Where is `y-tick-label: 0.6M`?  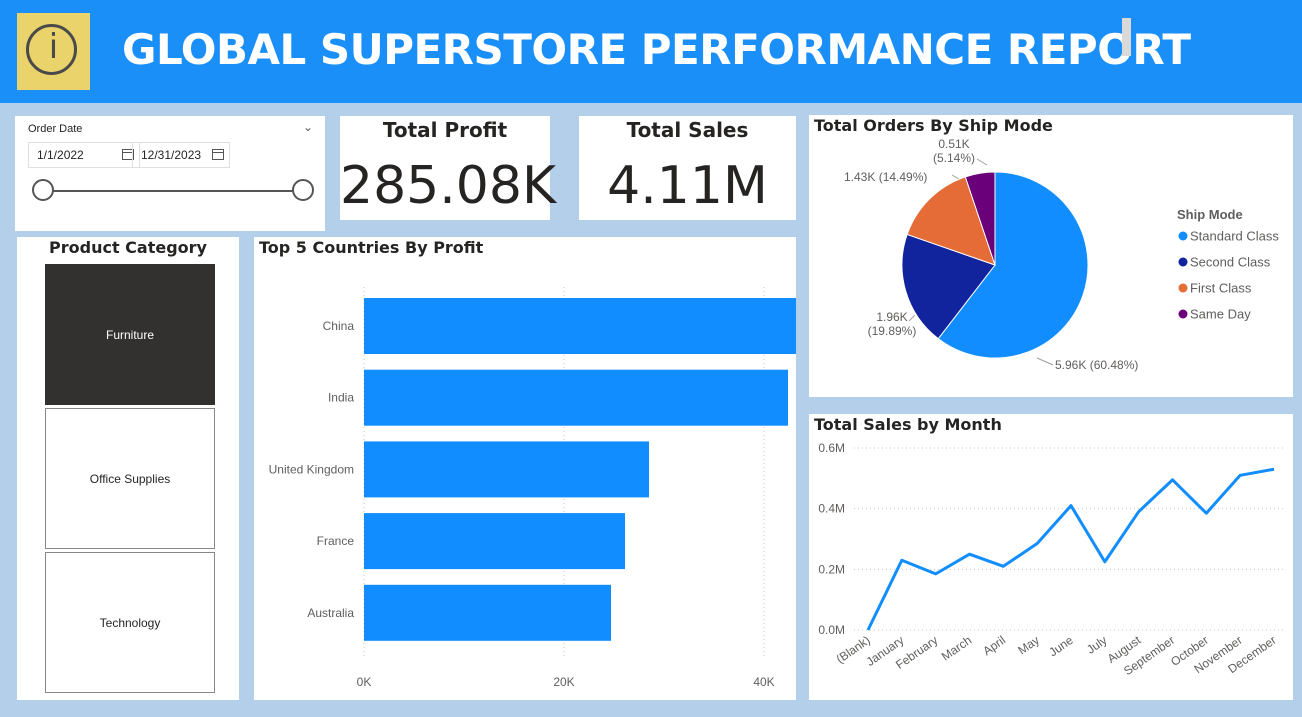
y-tick-label: 0.6M is located at coordinates (831, 448).